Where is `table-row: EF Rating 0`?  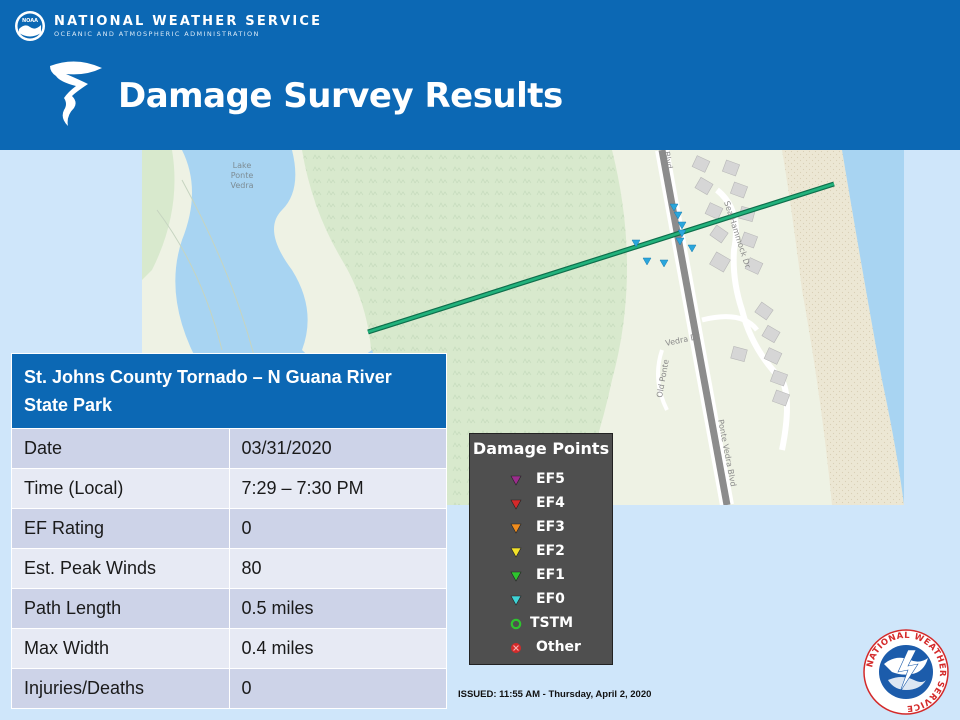 table-row: EF Rating 0 is located at coordinates (229, 528).